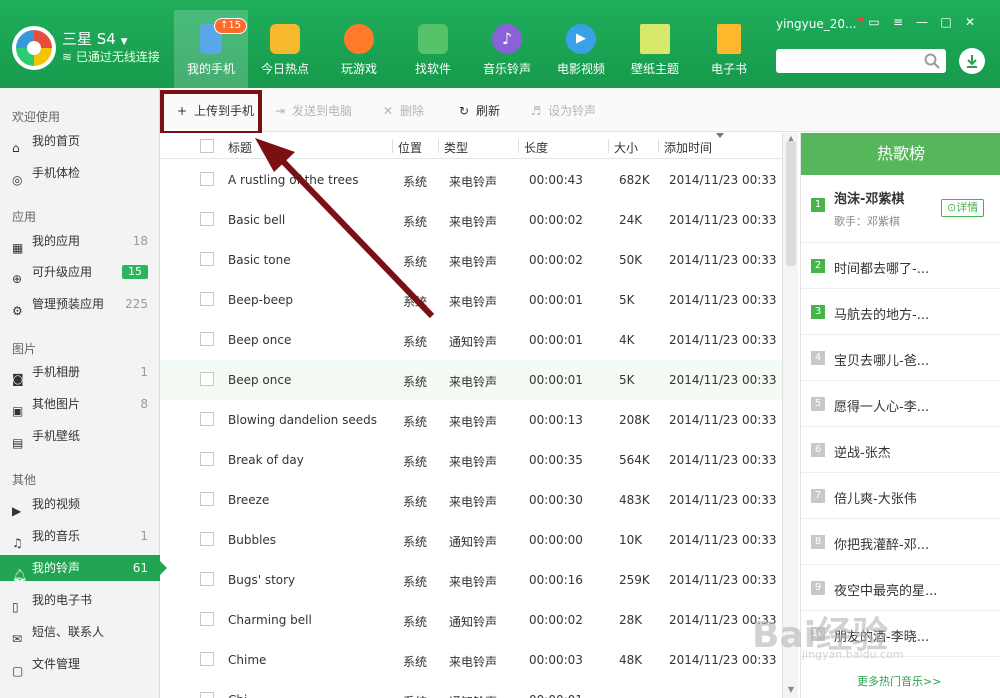  What do you see at coordinates (853, 654) in the screenshot?
I see `watermark-url: jingyan.baidu.com` at bounding box center [853, 654].